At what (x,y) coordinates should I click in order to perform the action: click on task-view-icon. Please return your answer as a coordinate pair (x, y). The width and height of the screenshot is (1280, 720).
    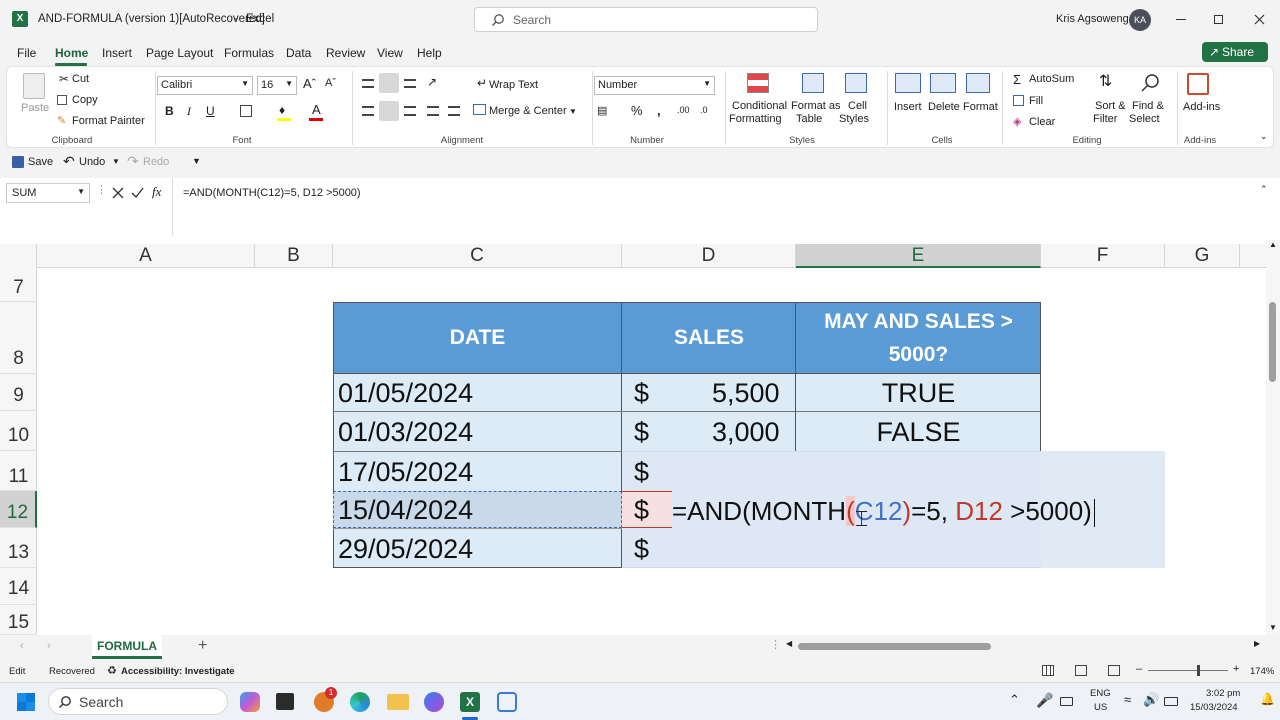
    Looking at the image, I should click on (285, 701).